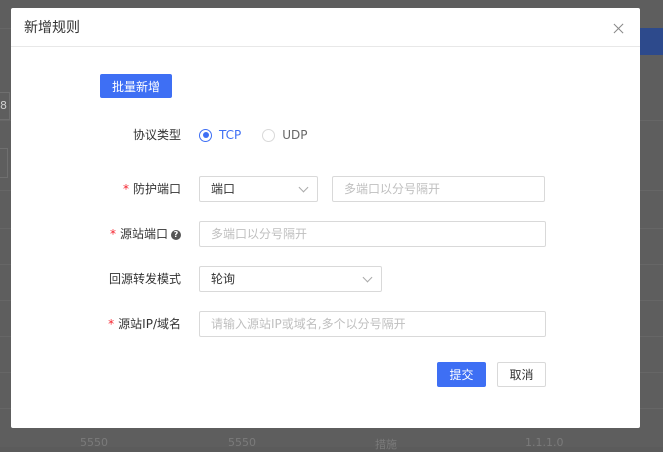 This screenshot has width=663, height=452. Describe the element at coordinates (157, 189) in the screenshot. I see `protect-port-label-text: 防护端口` at that location.